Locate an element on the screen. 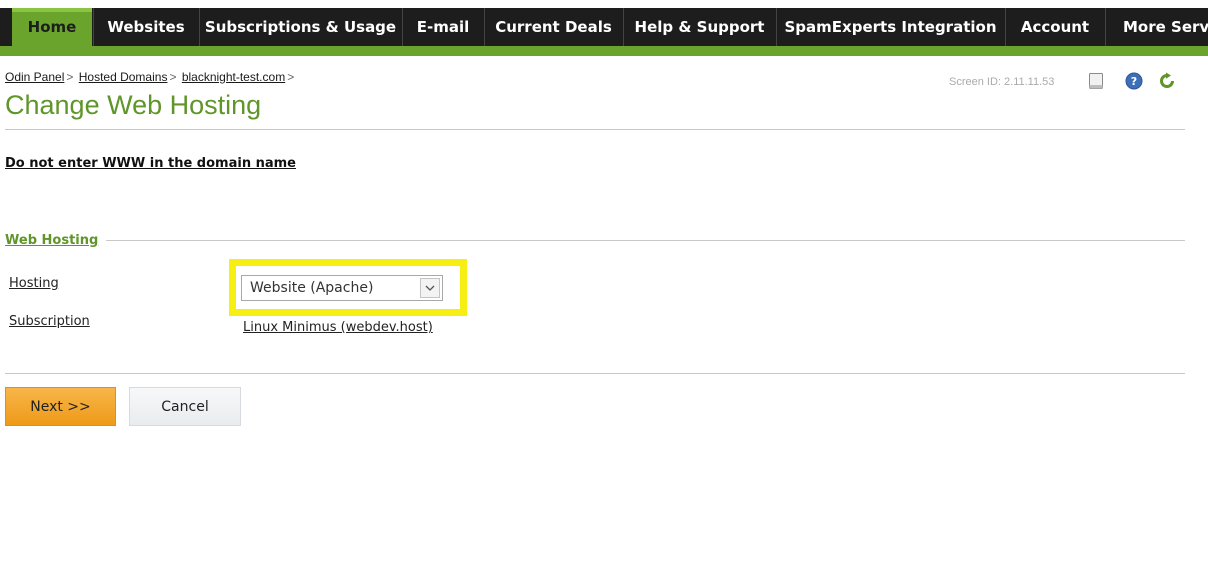 The height and width of the screenshot is (575, 1208). tab-help-support: Help & Support is located at coordinates (699, 27).